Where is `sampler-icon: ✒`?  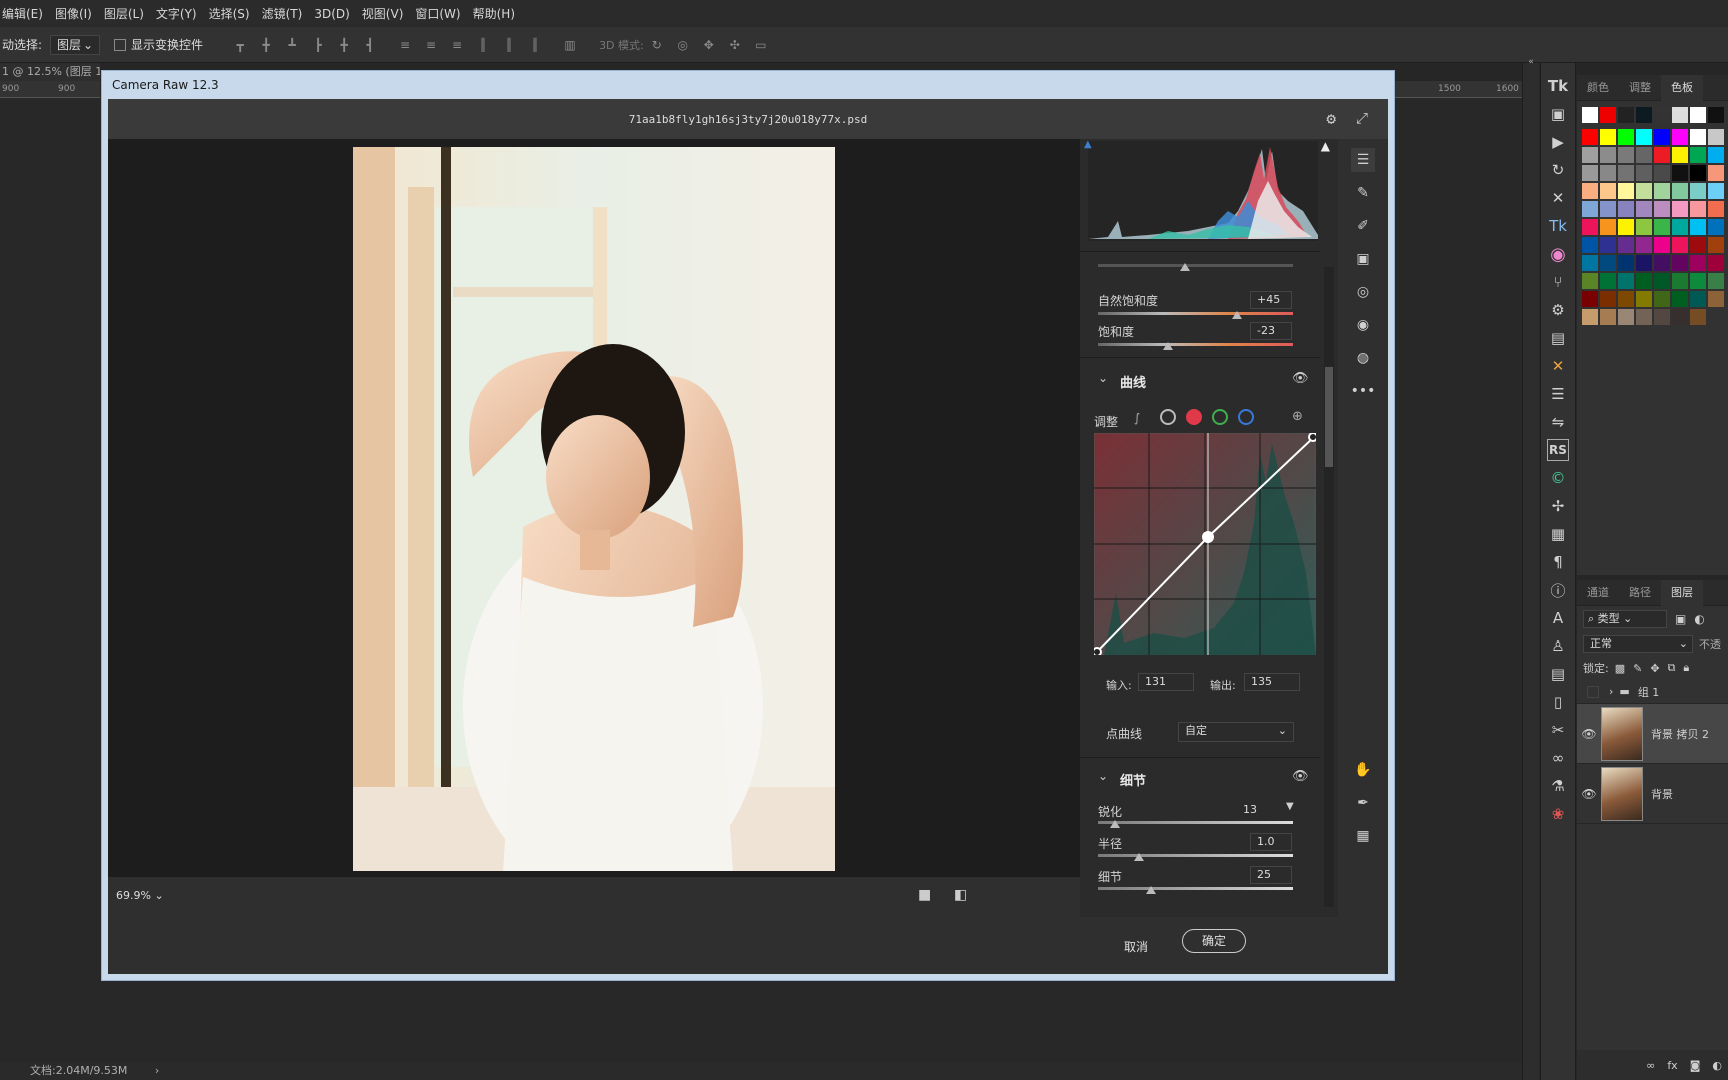 sampler-icon: ✒ is located at coordinates (1363, 803).